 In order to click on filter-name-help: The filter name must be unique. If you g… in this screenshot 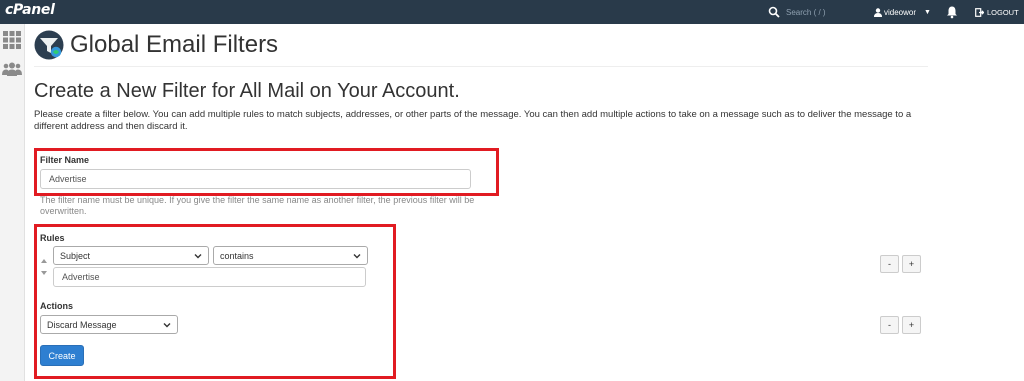, I will do `click(257, 205)`.